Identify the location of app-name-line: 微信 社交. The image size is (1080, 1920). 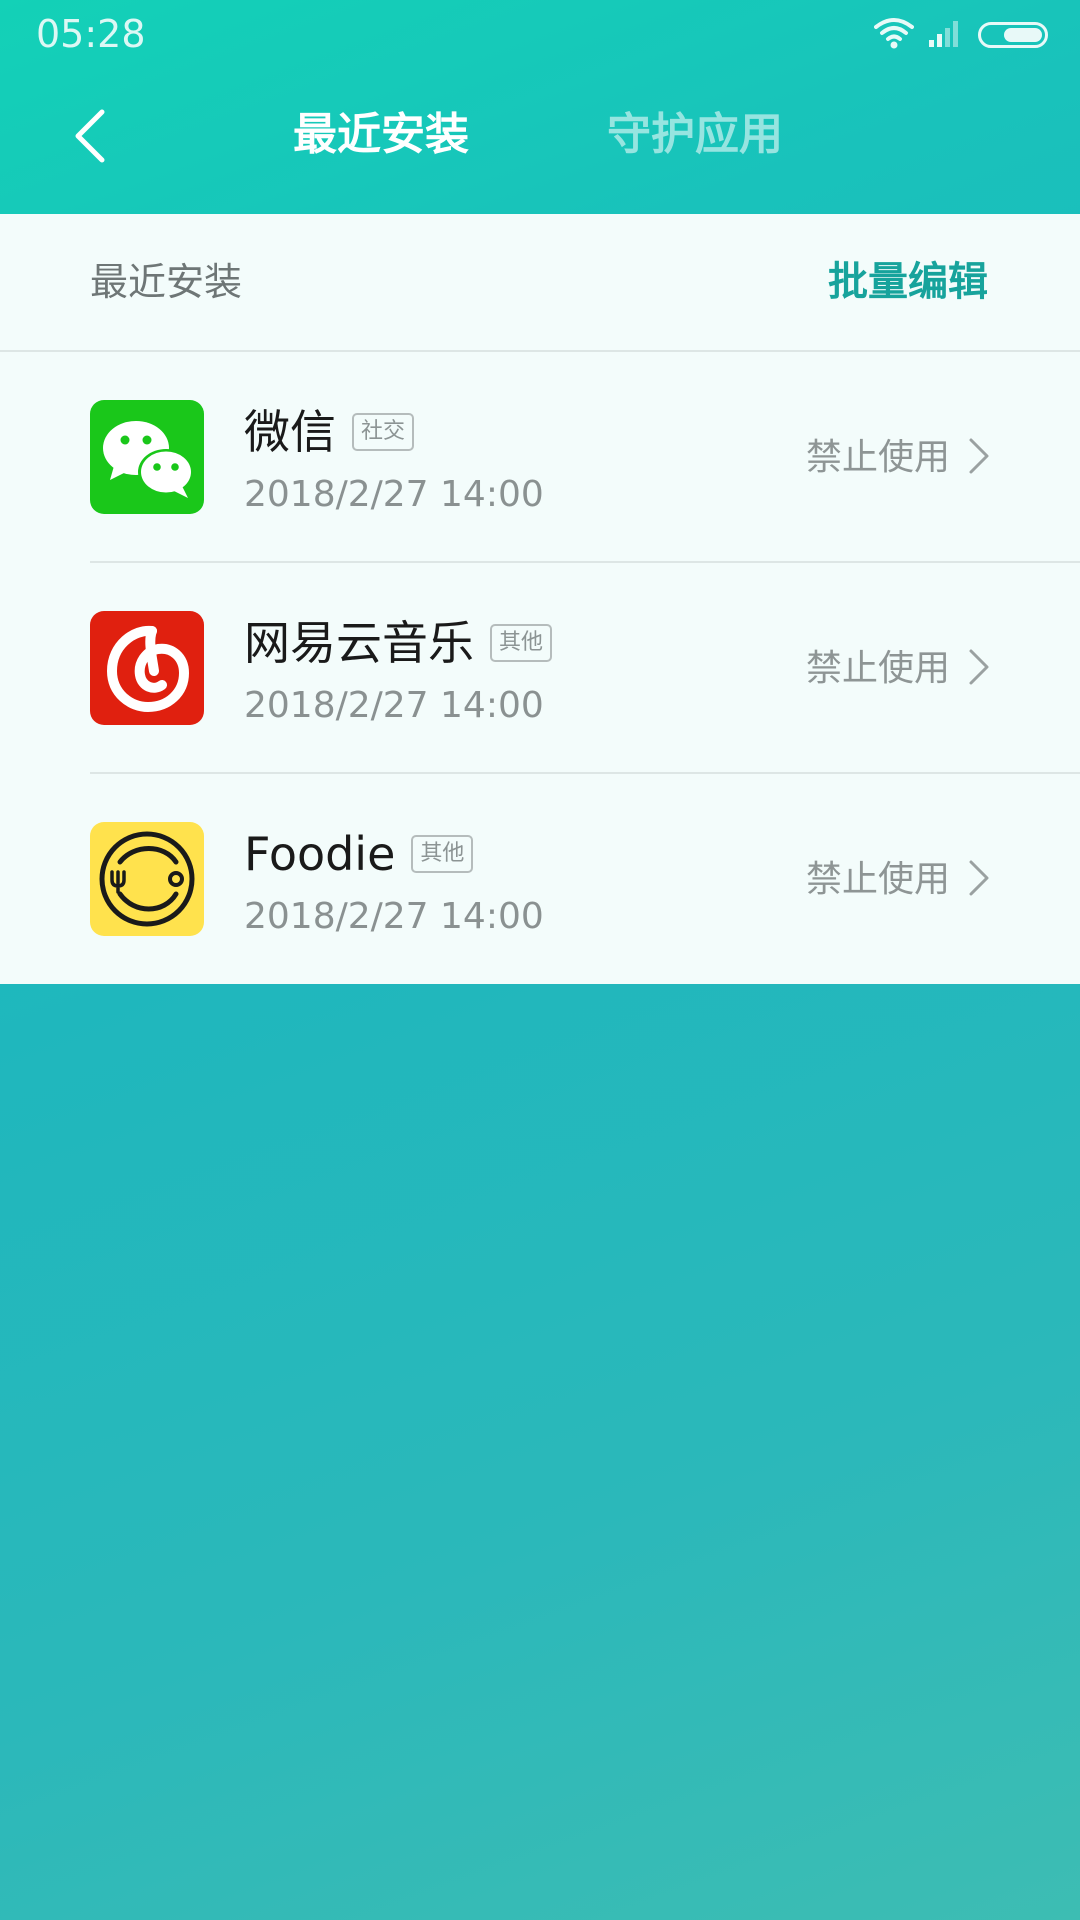
(329, 432).